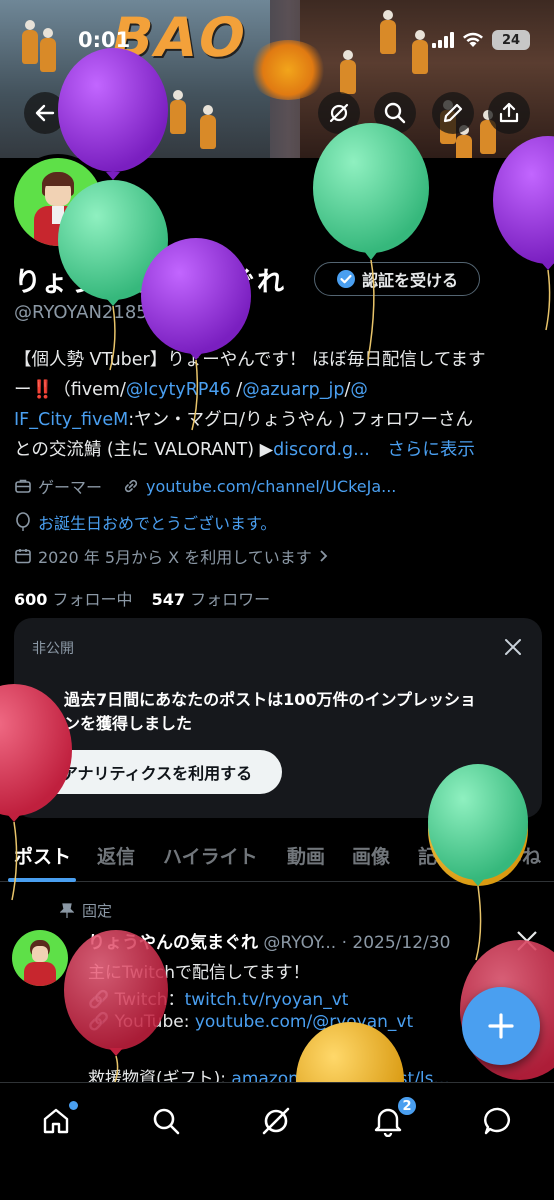 The width and height of the screenshot is (554, 1200). What do you see at coordinates (157, 772) in the screenshot?
I see `analytics-button: アナリティクスを利用する` at bounding box center [157, 772].